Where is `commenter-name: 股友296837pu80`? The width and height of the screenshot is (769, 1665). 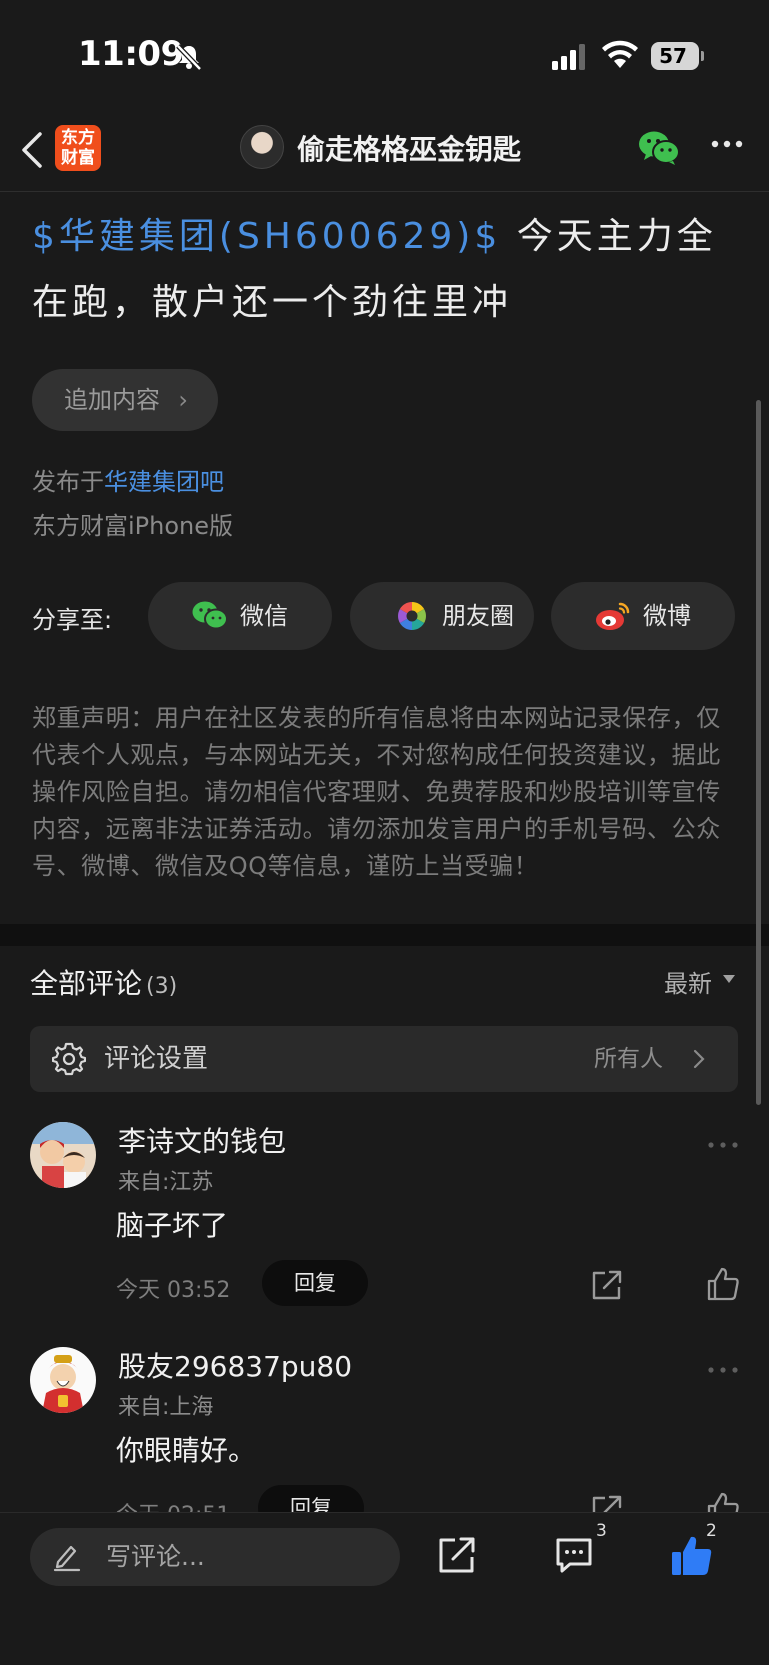
commenter-name: 股友296837pu80 is located at coordinates (235, 1365).